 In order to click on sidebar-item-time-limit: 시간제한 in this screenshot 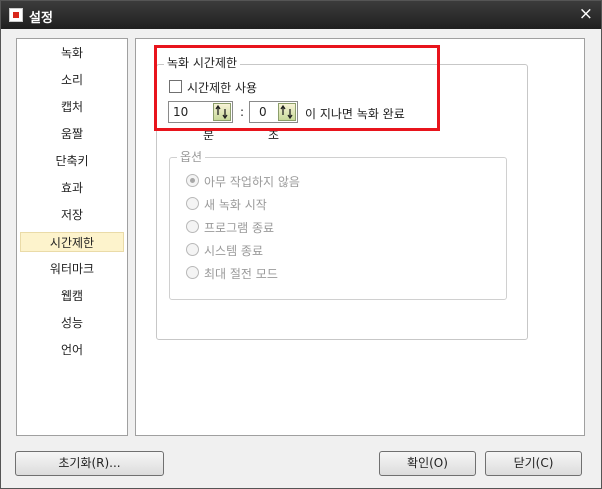, I will do `click(72, 242)`.